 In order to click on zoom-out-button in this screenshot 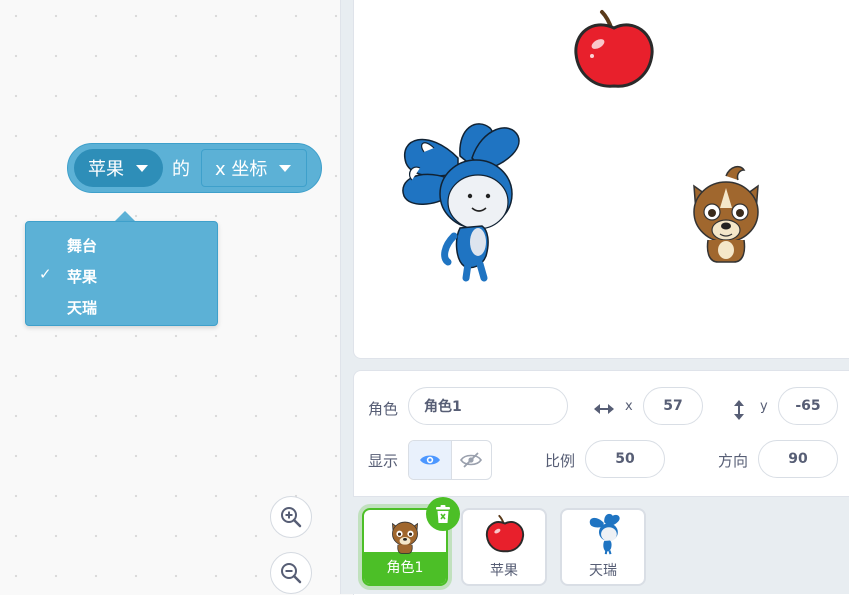, I will do `click(291, 573)`.